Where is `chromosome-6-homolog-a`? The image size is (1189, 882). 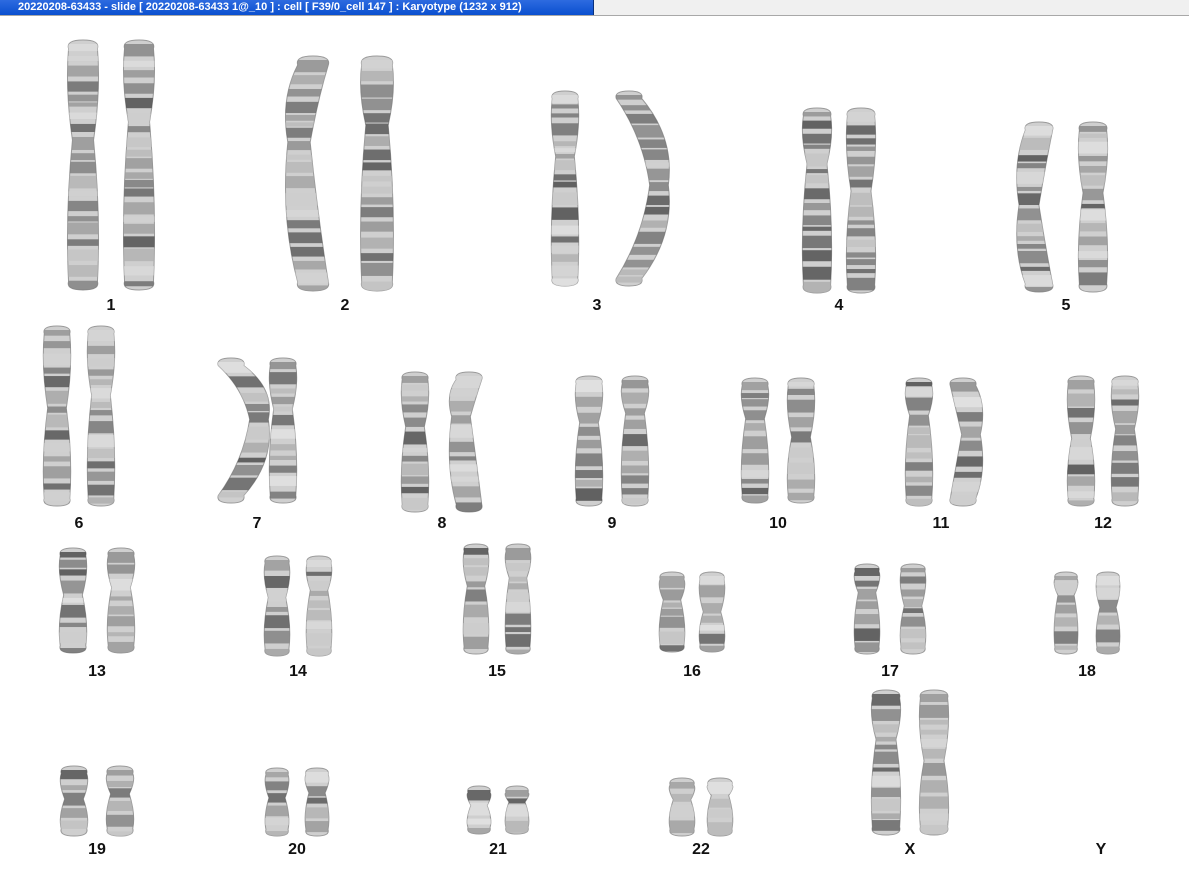 chromosome-6-homolog-a is located at coordinates (57, 416).